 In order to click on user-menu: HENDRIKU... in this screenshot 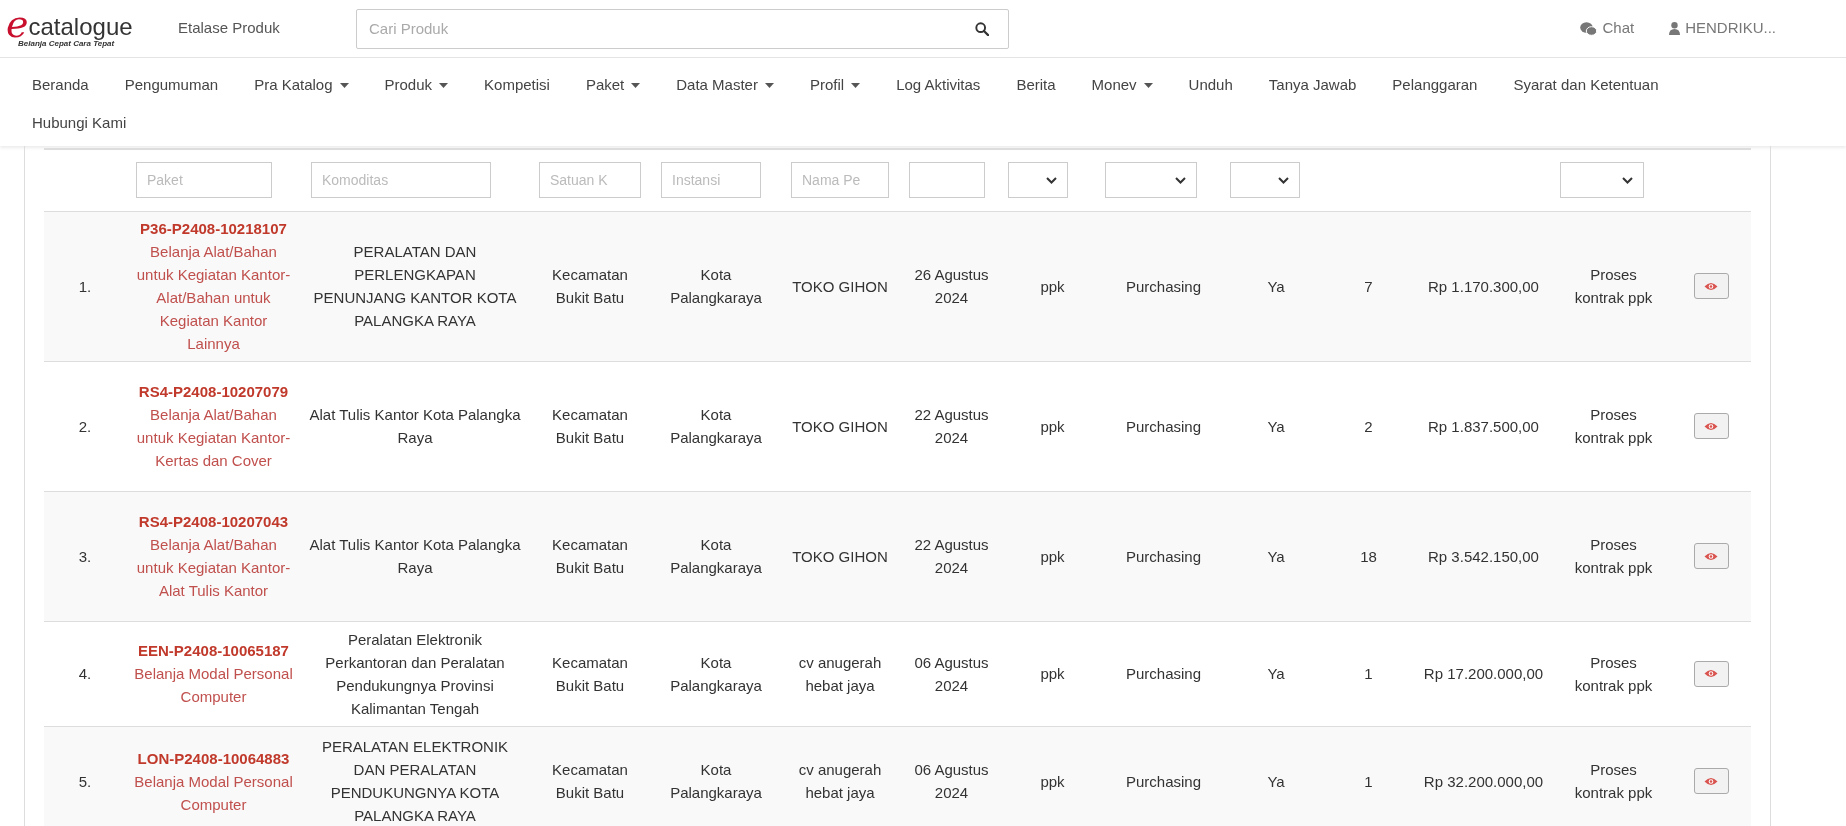, I will do `click(1722, 28)`.